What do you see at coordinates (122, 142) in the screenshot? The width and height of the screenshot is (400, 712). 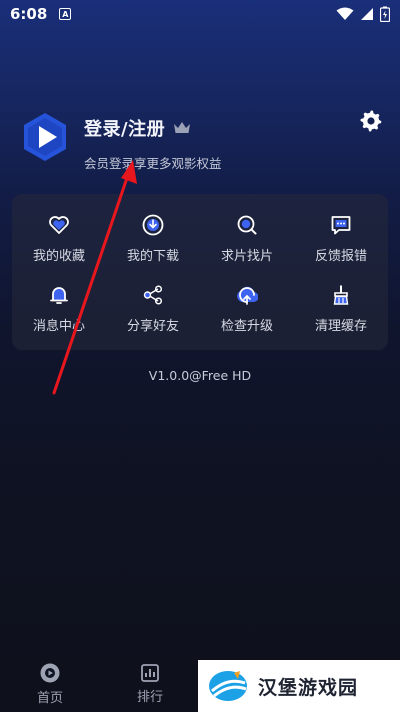 I see `profile-header: 登录/注册 会员登录享更多观影权益` at bounding box center [122, 142].